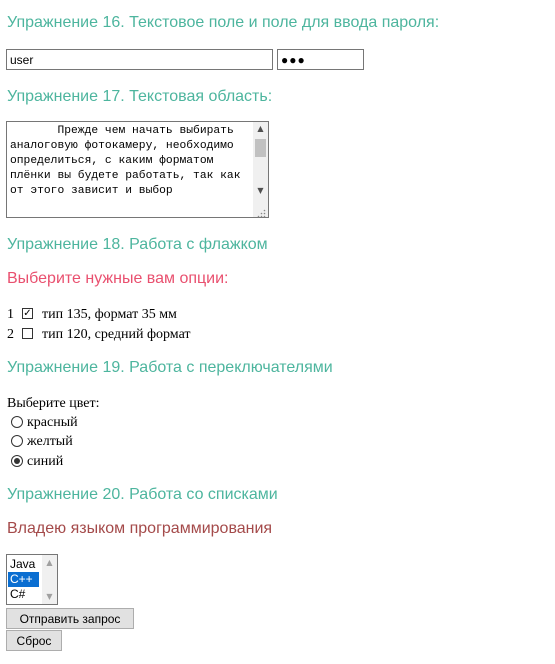  What do you see at coordinates (142, 494) in the screenshot?
I see `exercise-20-heading: Упражнение 20. Работа со списками` at bounding box center [142, 494].